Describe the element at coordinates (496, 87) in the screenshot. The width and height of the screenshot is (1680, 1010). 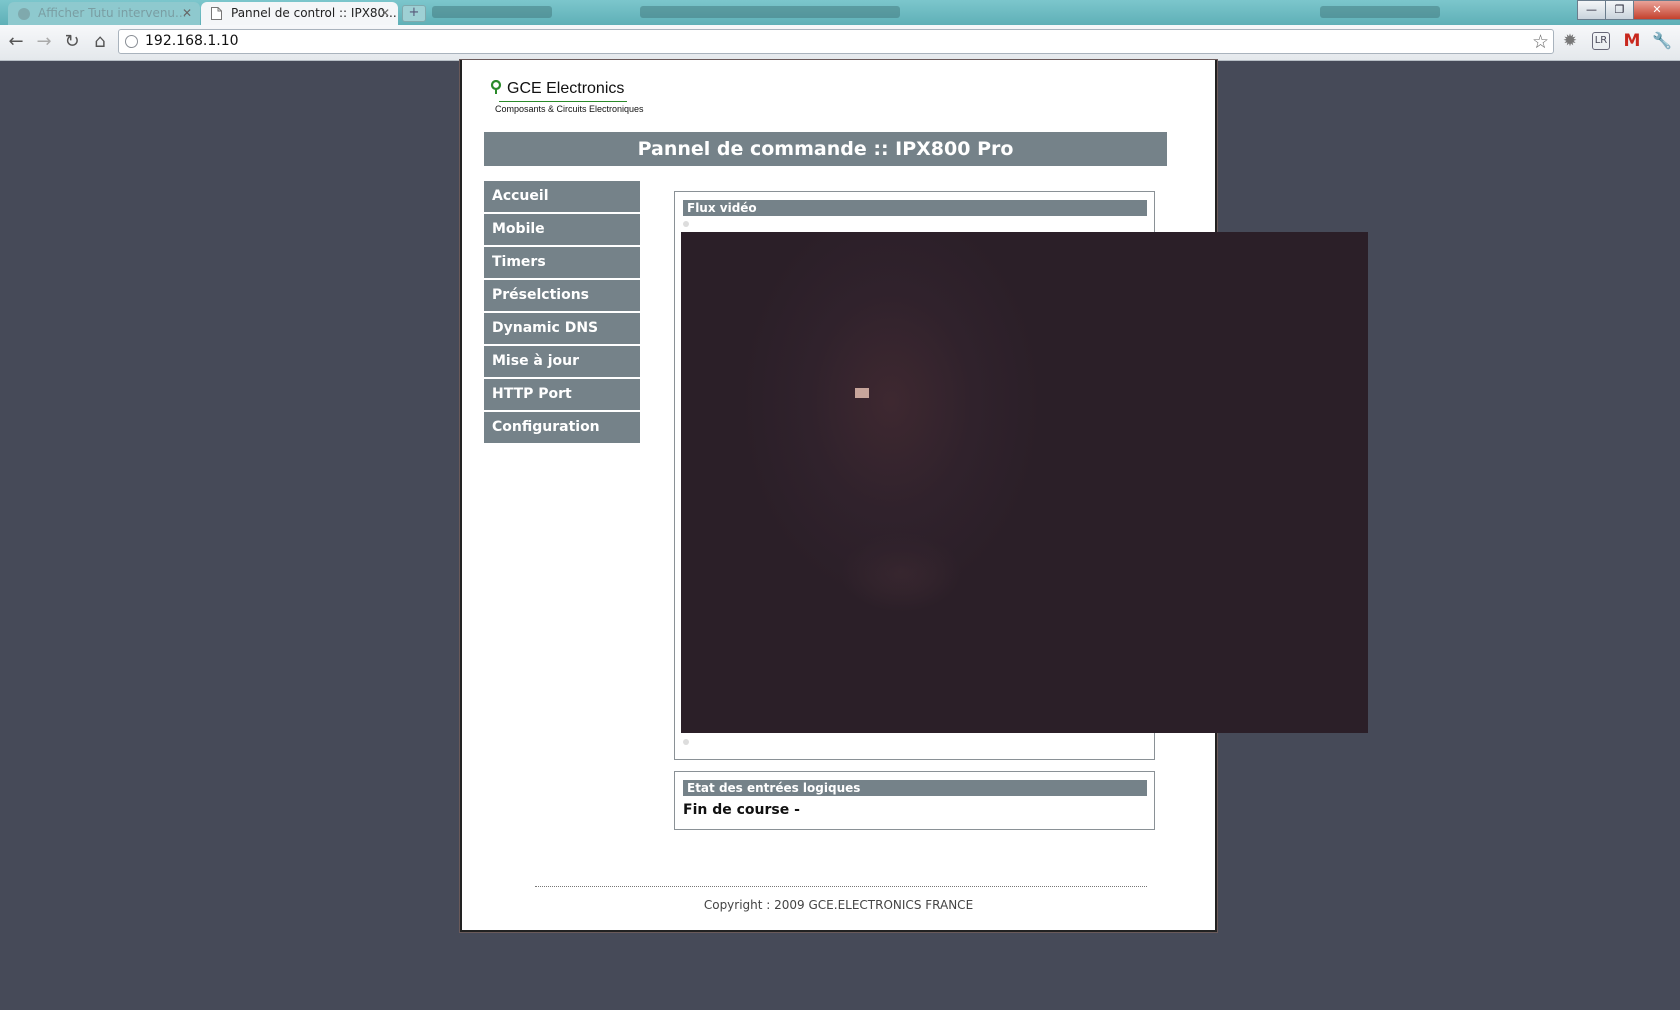
I see `logo-pin-icon` at that location.